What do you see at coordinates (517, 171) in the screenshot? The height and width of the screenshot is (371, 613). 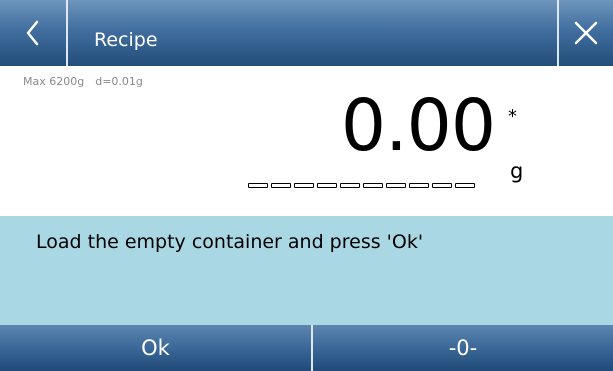 I see `weight-unit: g` at bounding box center [517, 171].